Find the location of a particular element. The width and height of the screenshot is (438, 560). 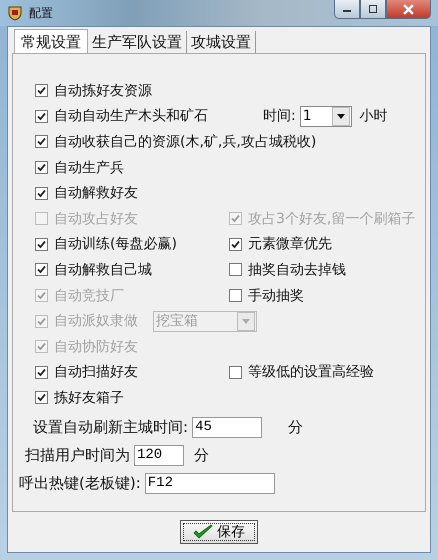

dropdown: 1 is located at coordinates (326, 116).